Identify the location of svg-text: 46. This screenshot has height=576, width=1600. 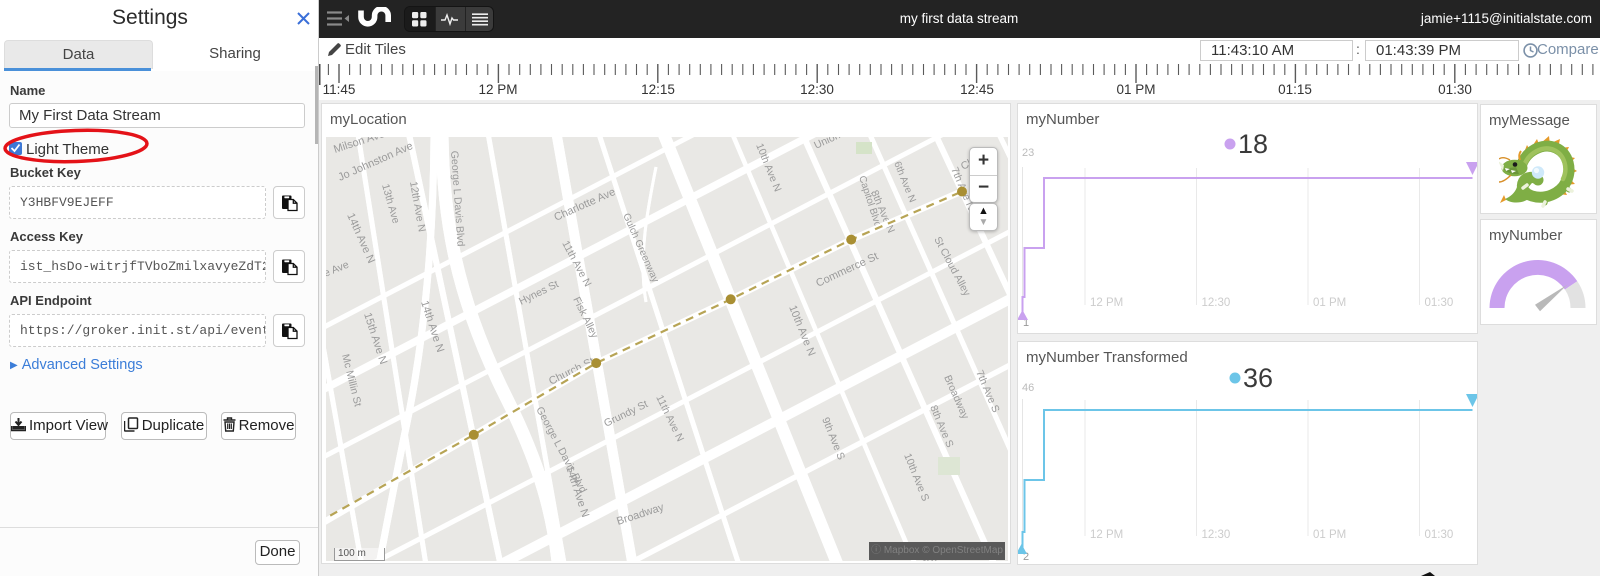
(1028, 388).